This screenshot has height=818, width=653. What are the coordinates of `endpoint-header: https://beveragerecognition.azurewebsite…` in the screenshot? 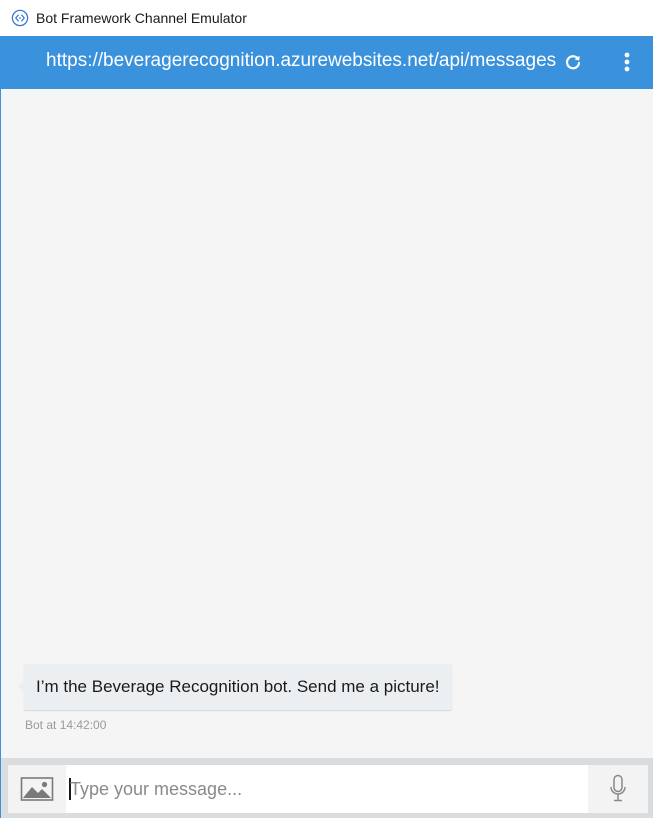 It's located at (326, 62).